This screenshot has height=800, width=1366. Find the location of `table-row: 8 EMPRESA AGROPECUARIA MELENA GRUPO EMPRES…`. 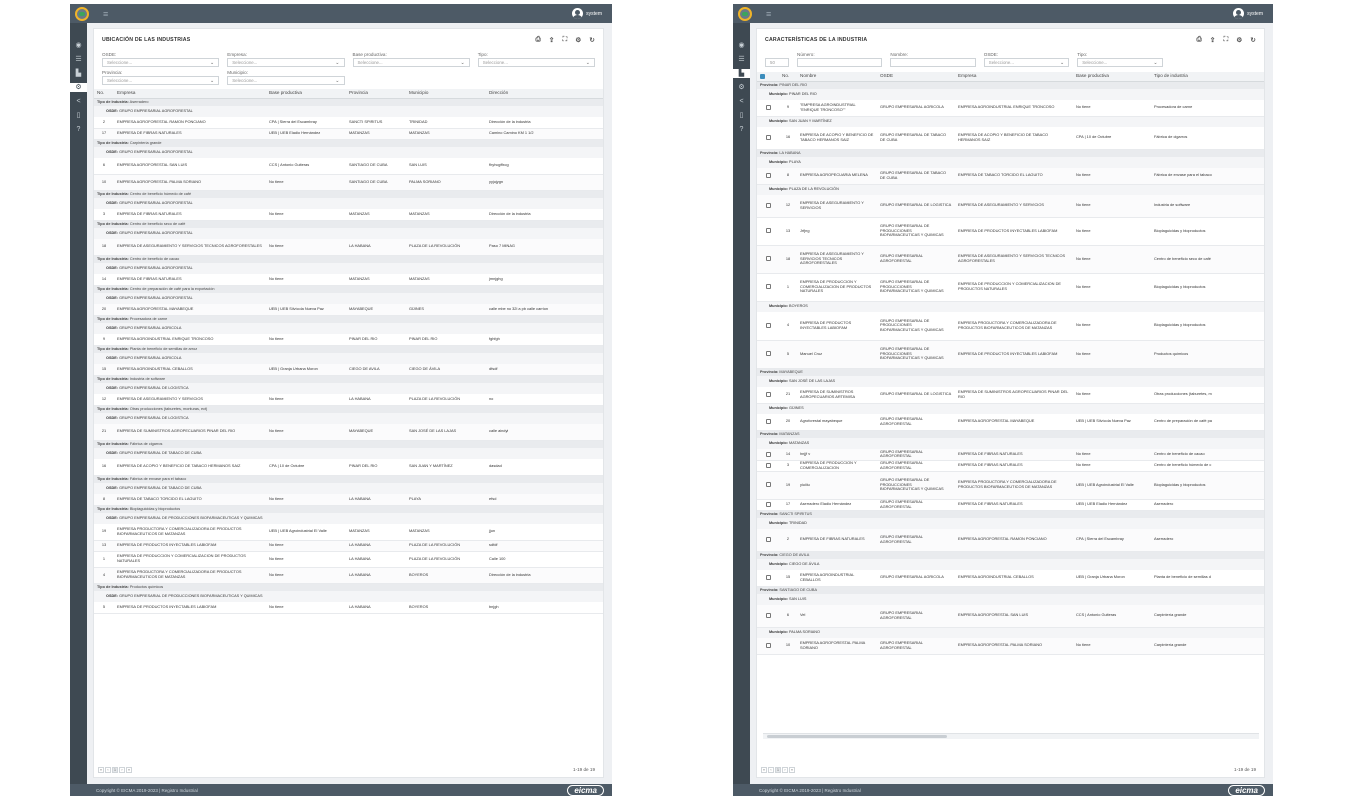

table-row: 8 EMPRESA AGROPECUARIA MELENA GRUPO EMPRES… is located at coordinates (1010, 176).